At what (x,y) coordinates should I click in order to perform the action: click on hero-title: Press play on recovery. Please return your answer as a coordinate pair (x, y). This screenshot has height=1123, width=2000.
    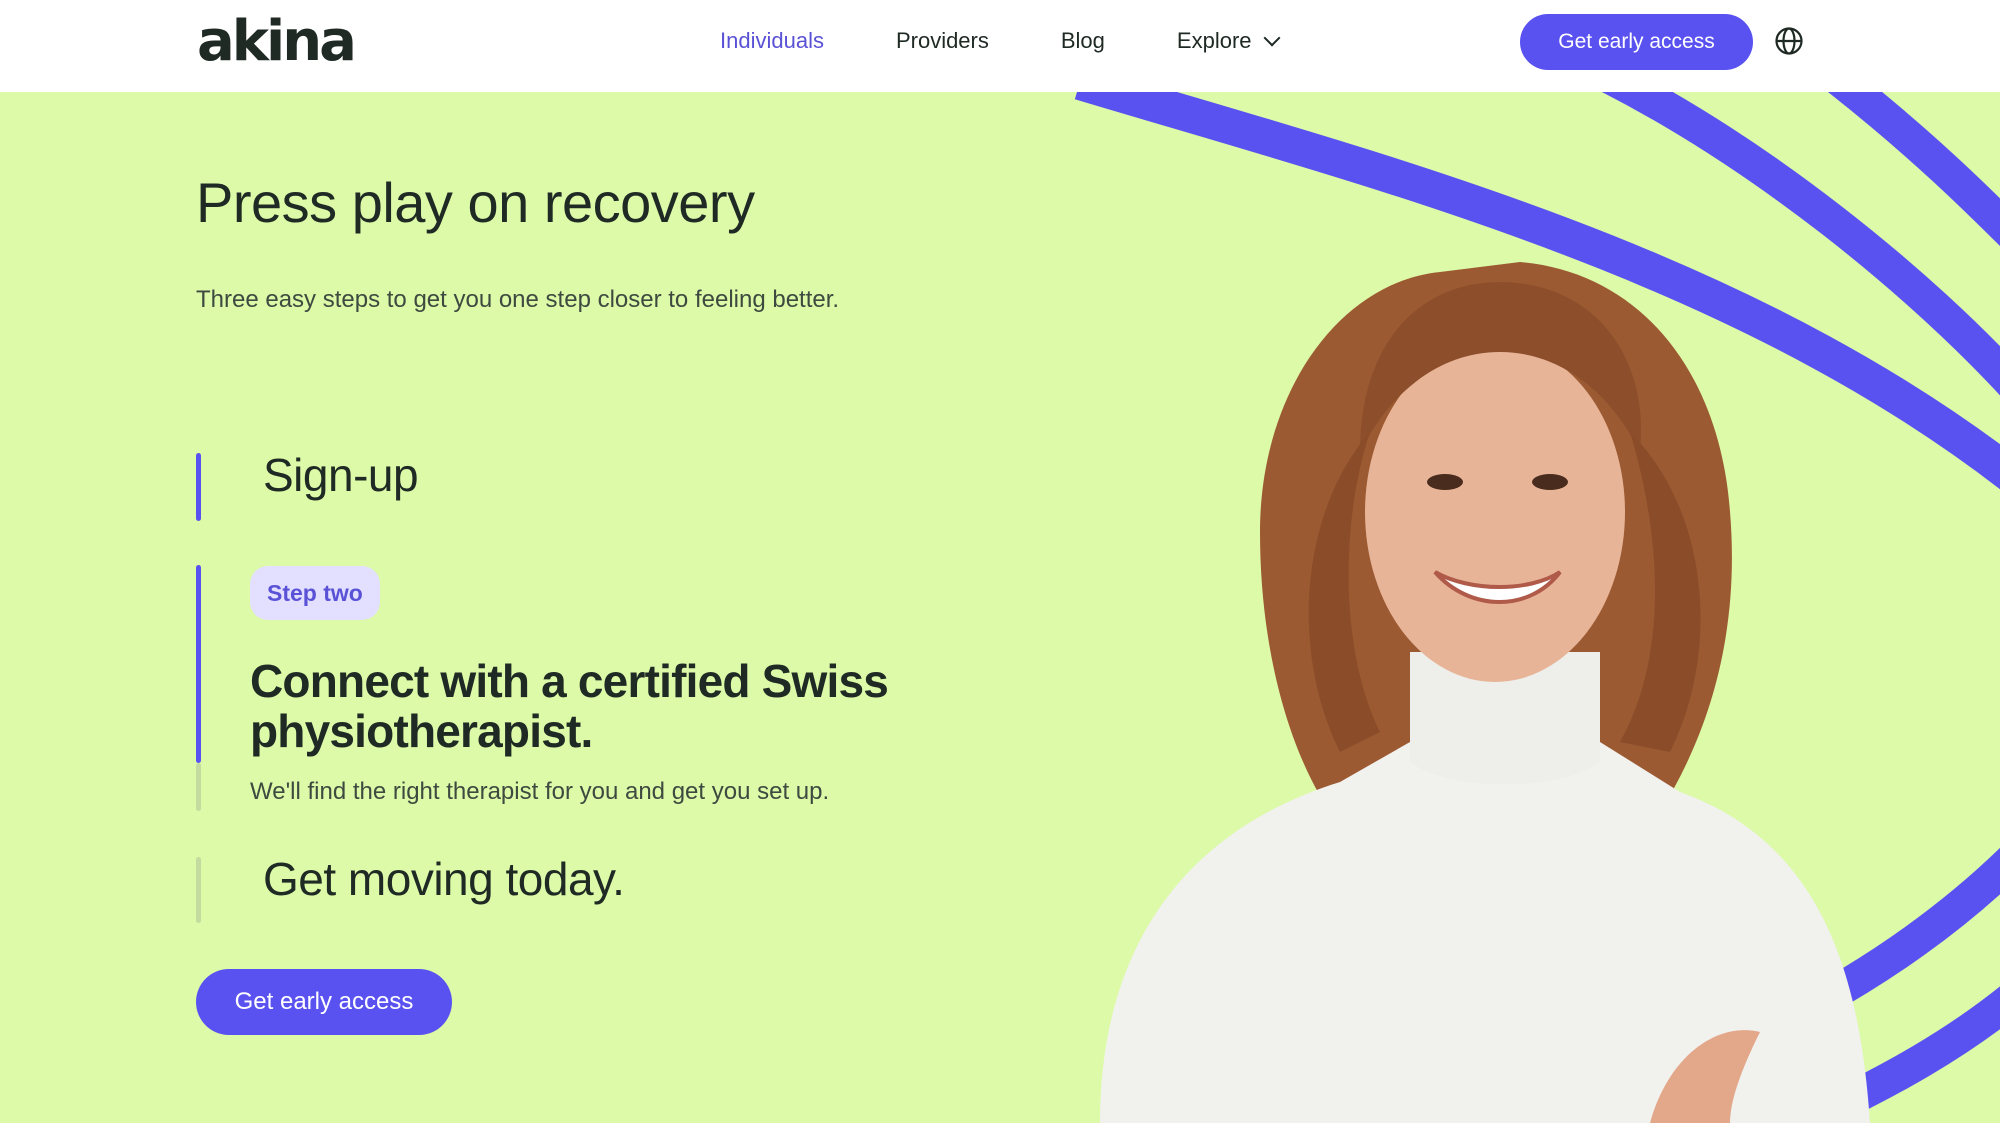
    Looking at the image, I should click on (475, 202).